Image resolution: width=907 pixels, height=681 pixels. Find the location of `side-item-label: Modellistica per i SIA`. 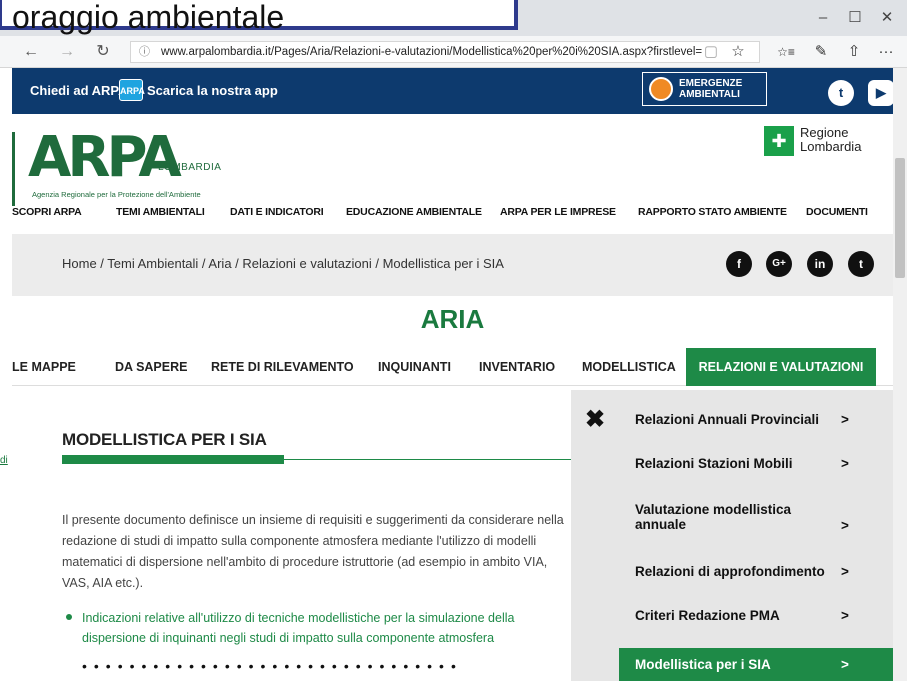

side-item-label: Modellistica per i SIA is located at coordinates (703, 664).